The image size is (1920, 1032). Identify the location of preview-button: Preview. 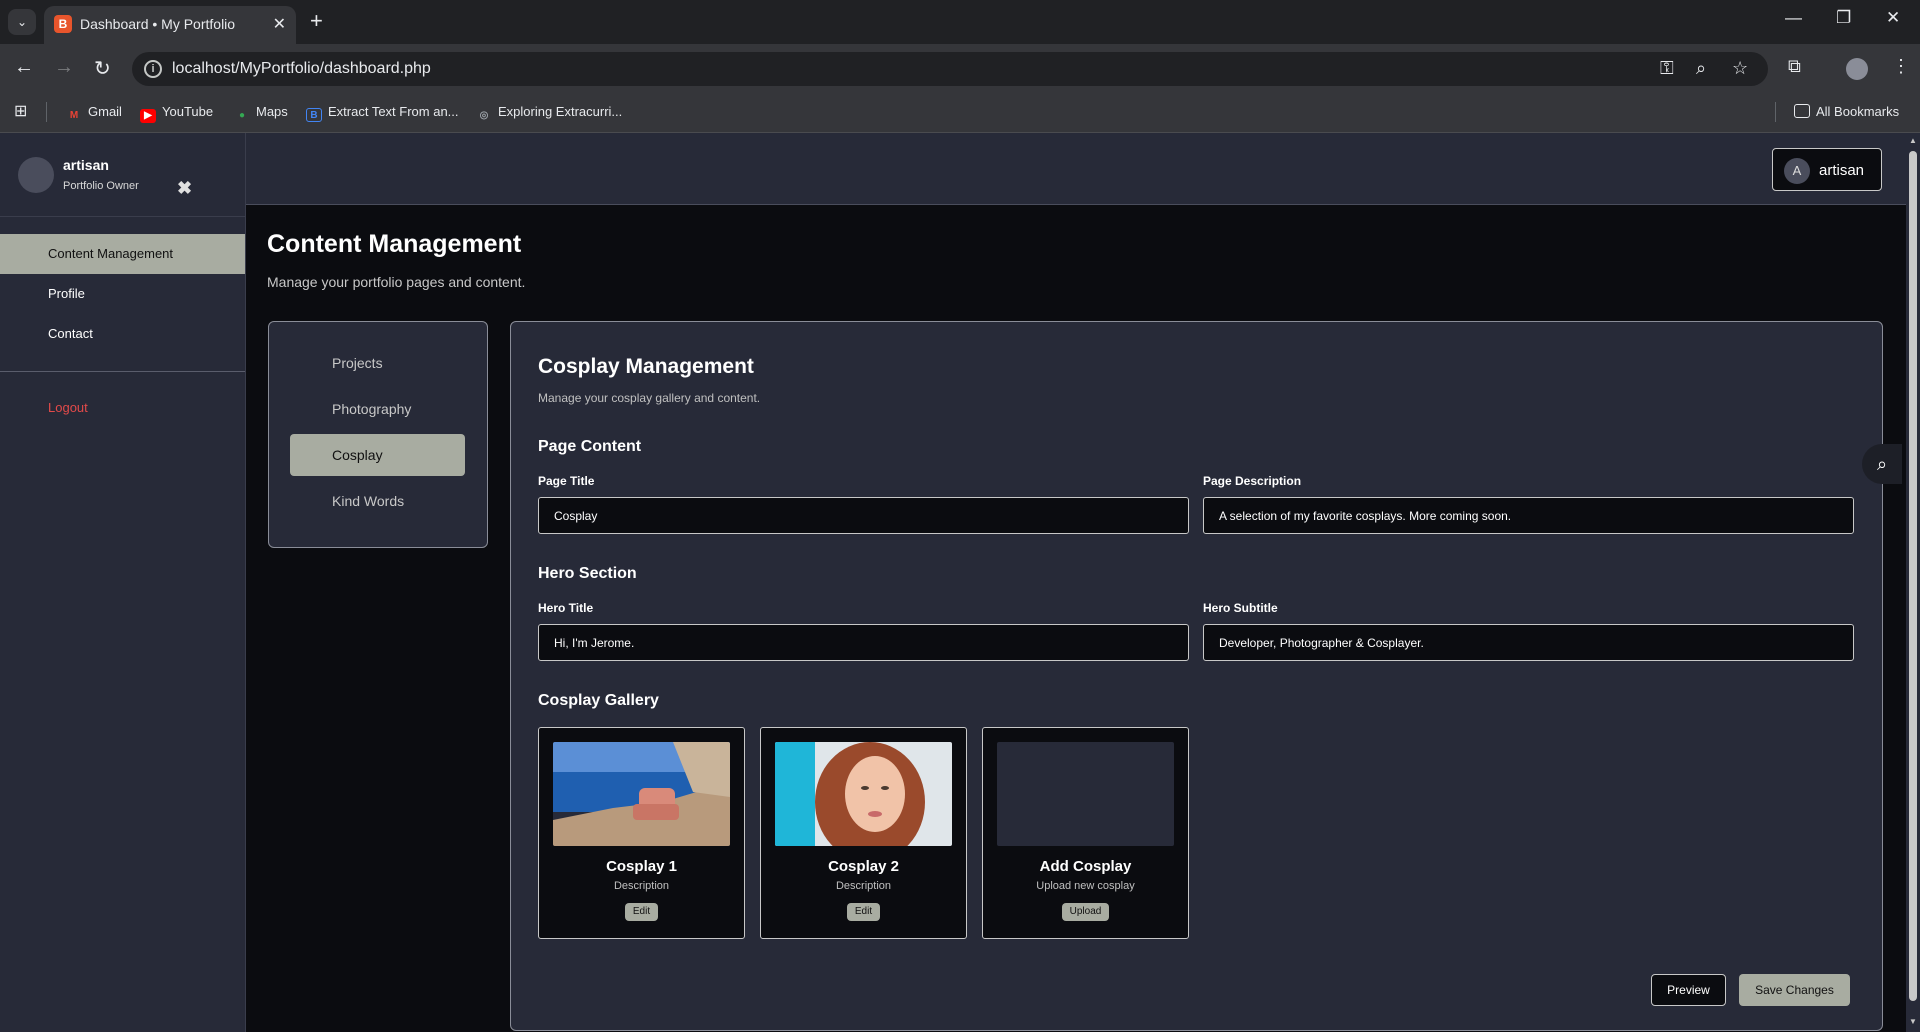
(1688, 990).